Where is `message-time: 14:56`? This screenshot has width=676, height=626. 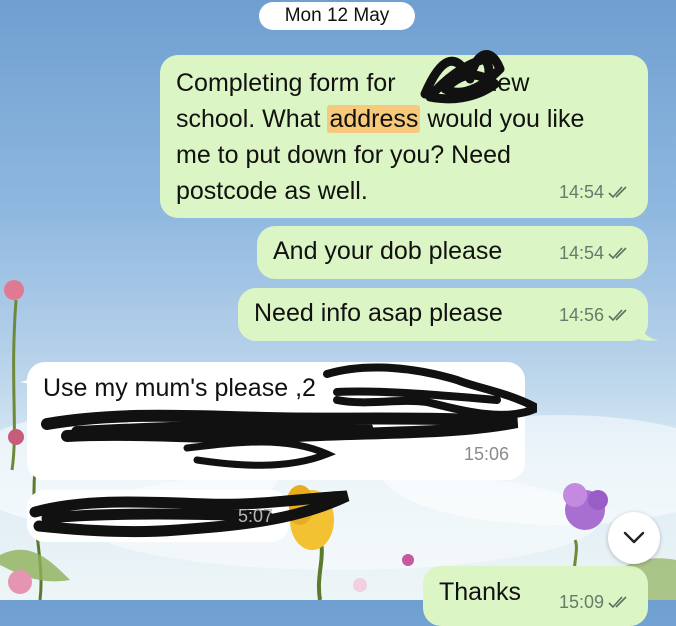
message-time: 14:56 is located at coordinates (581, 315).